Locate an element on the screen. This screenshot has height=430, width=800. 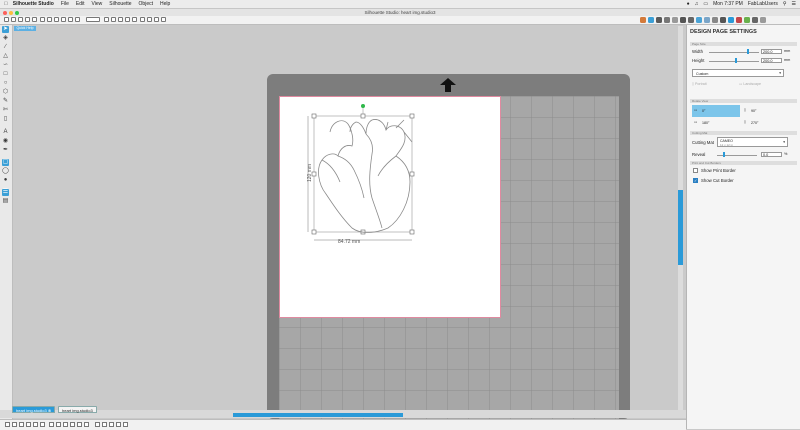
menu-silhouette: Silhouette is located at coordinates (120, 4).